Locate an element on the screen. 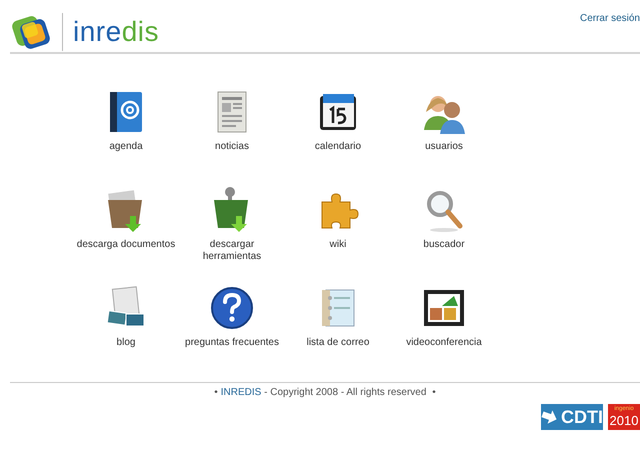 This screenshot has width=640, height=473. inredis-link: INREDIS is located at coordinates (241, 392).